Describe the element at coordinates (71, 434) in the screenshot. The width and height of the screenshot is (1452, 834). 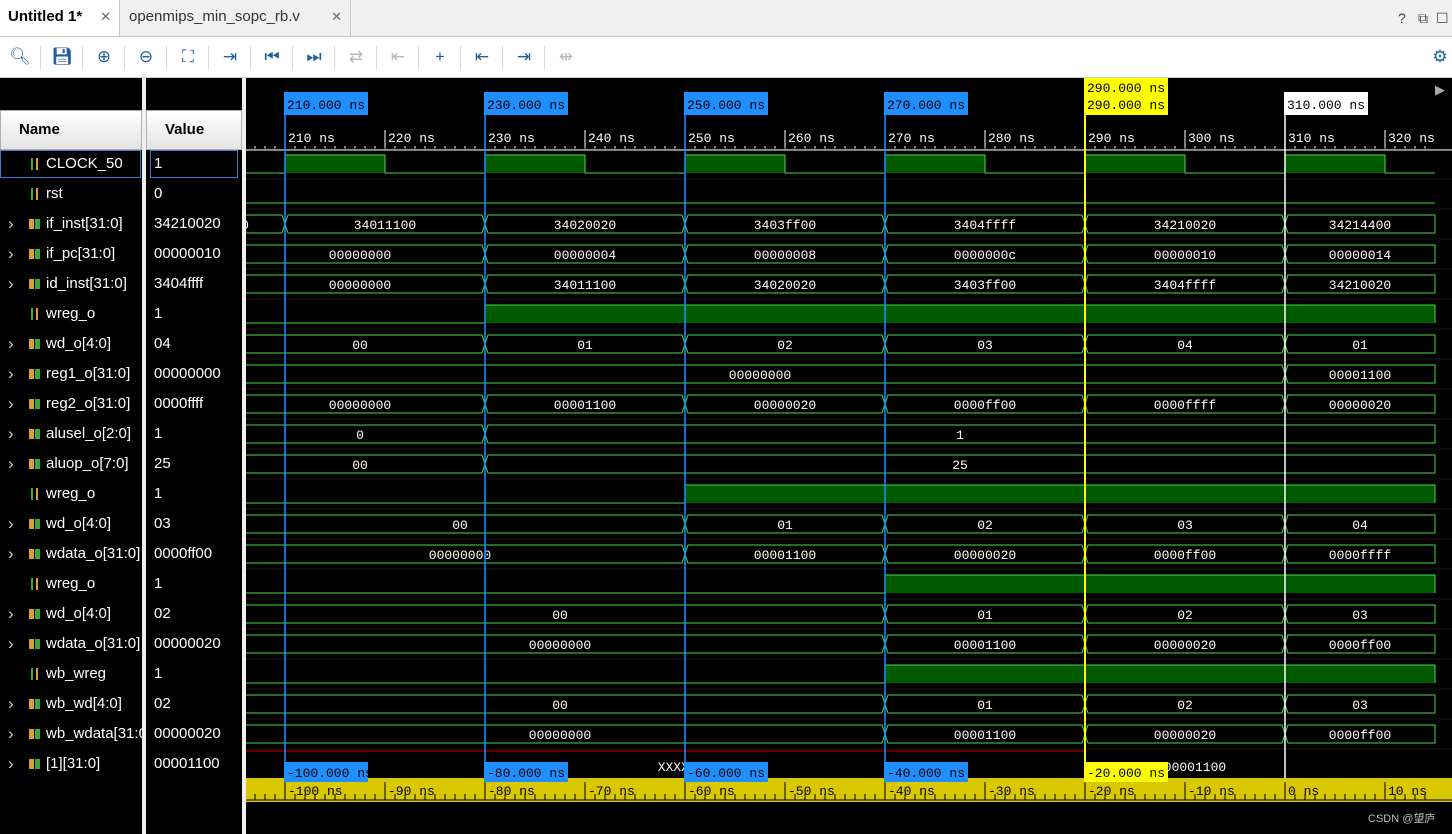
I see `signal-row-name: › alusel_o[2:0]` at that location.